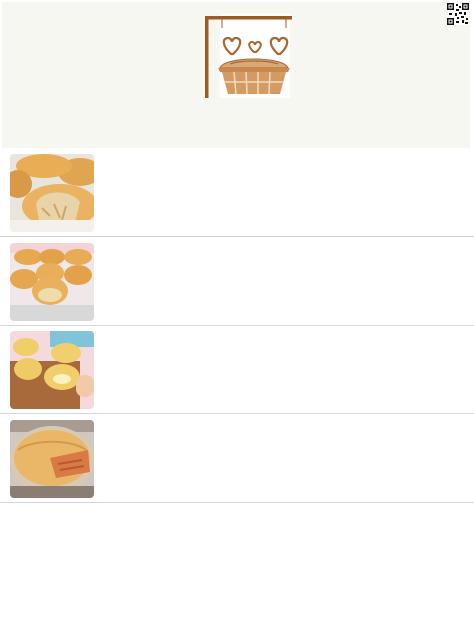 This screenshot has width=474, height=632. What do you see at coordinates (52, 458) in the screenshot?
I see `large-meat-pie-photo` at bounding box center [52, 458].